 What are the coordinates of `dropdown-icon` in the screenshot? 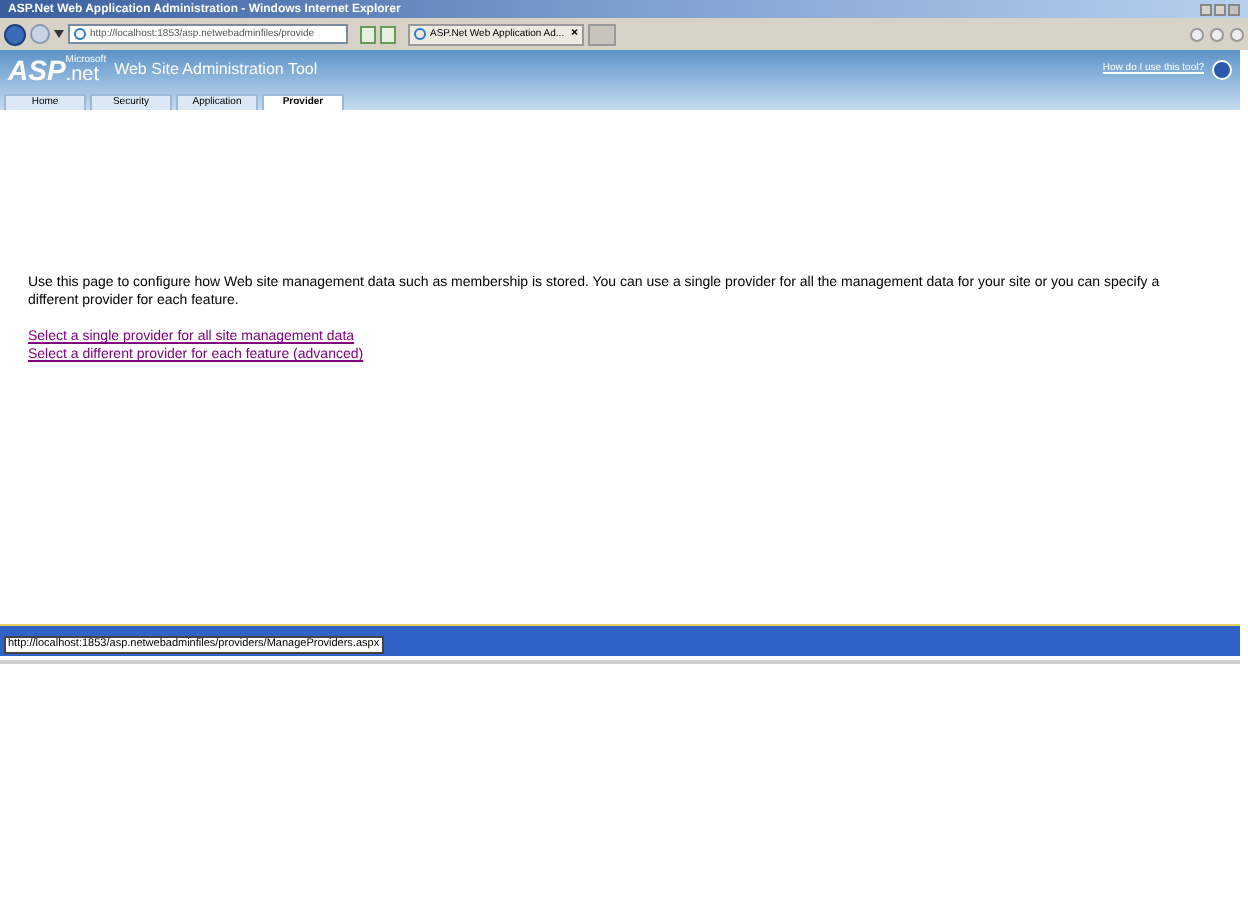 It's located at (59, 34).